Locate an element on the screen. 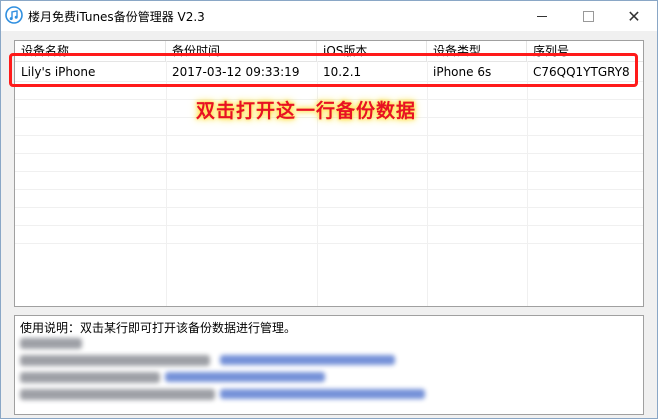 The image size is (658, 419). itunes-note-icon is located at coordinates (14, 15).